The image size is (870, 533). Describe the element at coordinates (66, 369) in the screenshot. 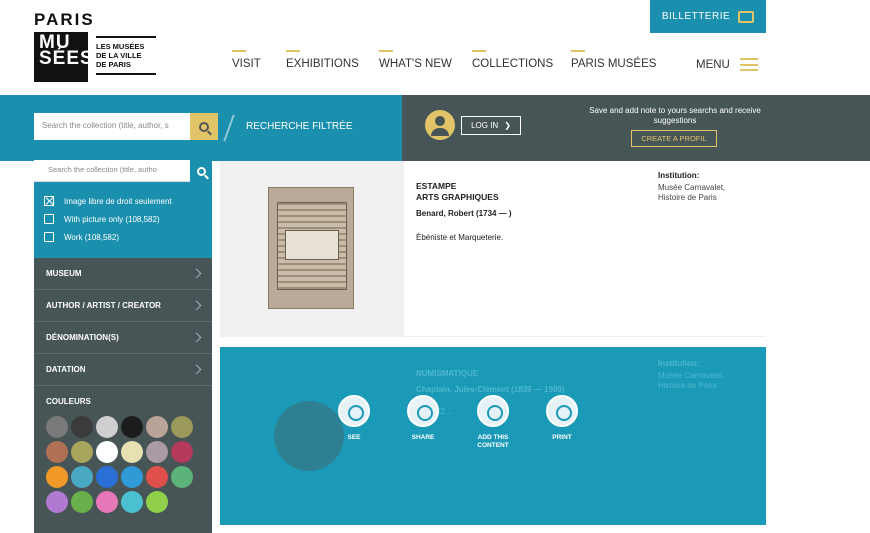

I see `facet-label: DATATION` at that location.